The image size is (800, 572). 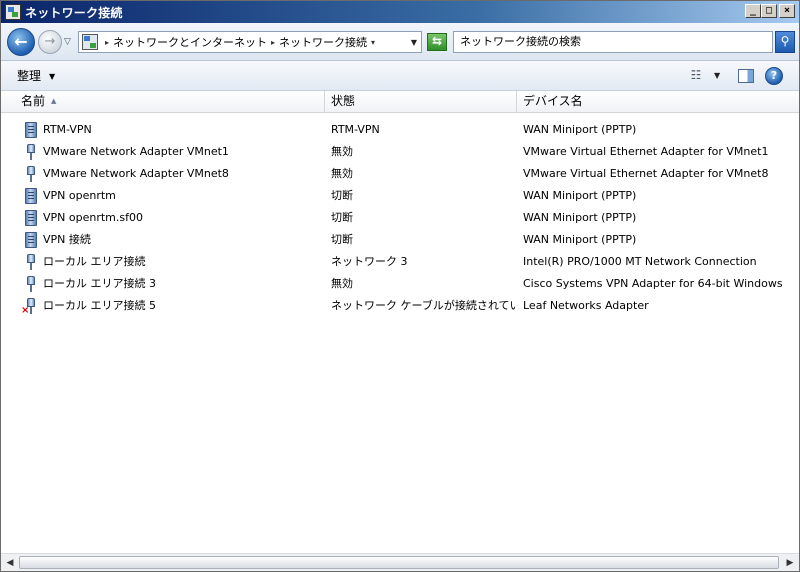 What do you see at coordinates (437, 42) in the screenshot?
I see `refresh-button: ⇆` at bounding box center [437, 42].